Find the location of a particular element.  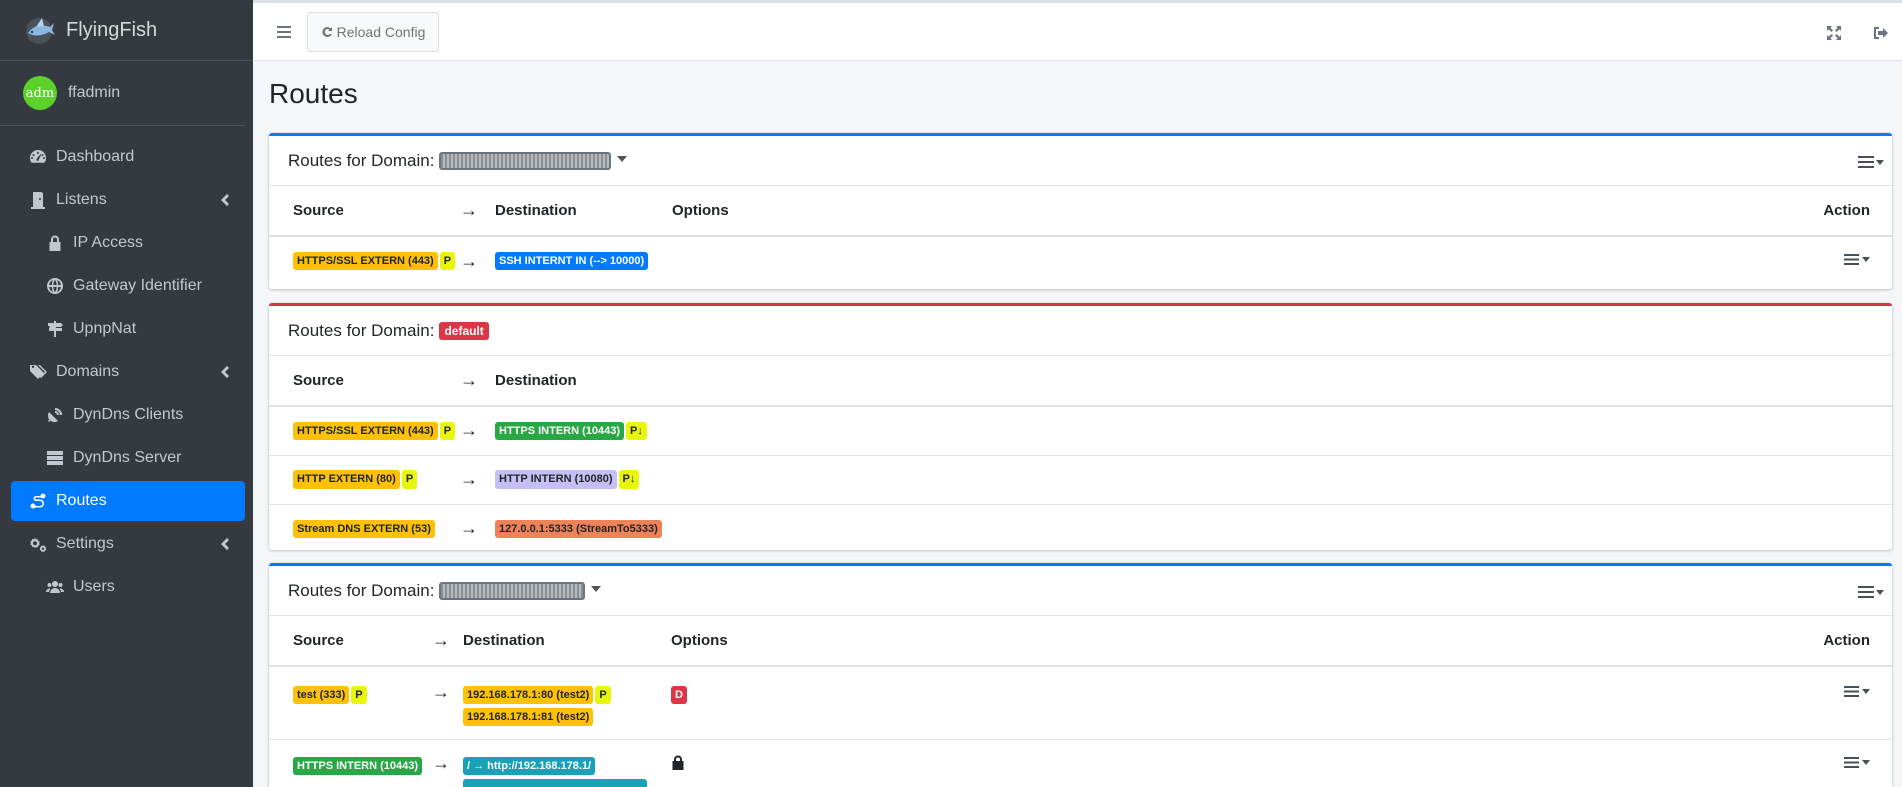

sidebar-item-dyndns-clients: DynDns Clients is located at coordinates (128, 415).